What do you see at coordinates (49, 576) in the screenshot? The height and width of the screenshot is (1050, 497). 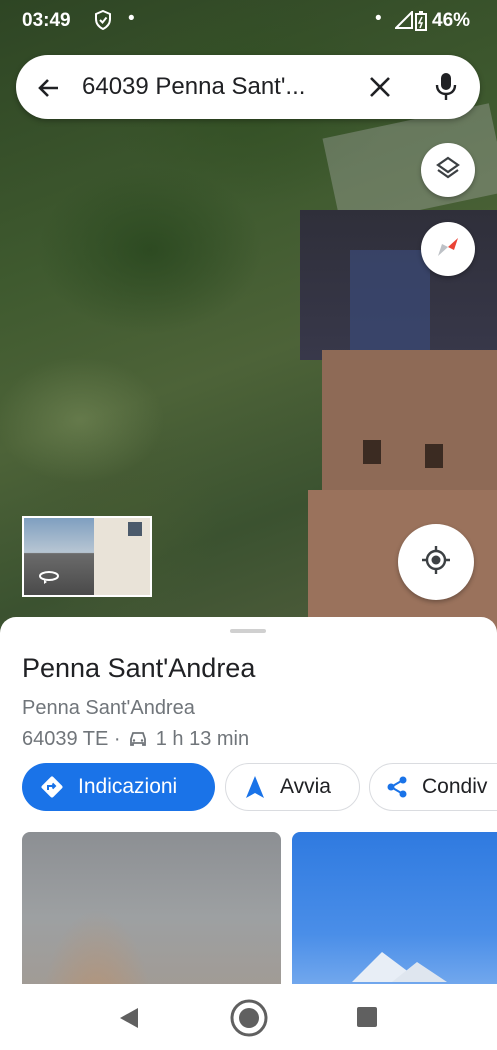 I see `rotate-360-icon` at bounding box center [49, 576].